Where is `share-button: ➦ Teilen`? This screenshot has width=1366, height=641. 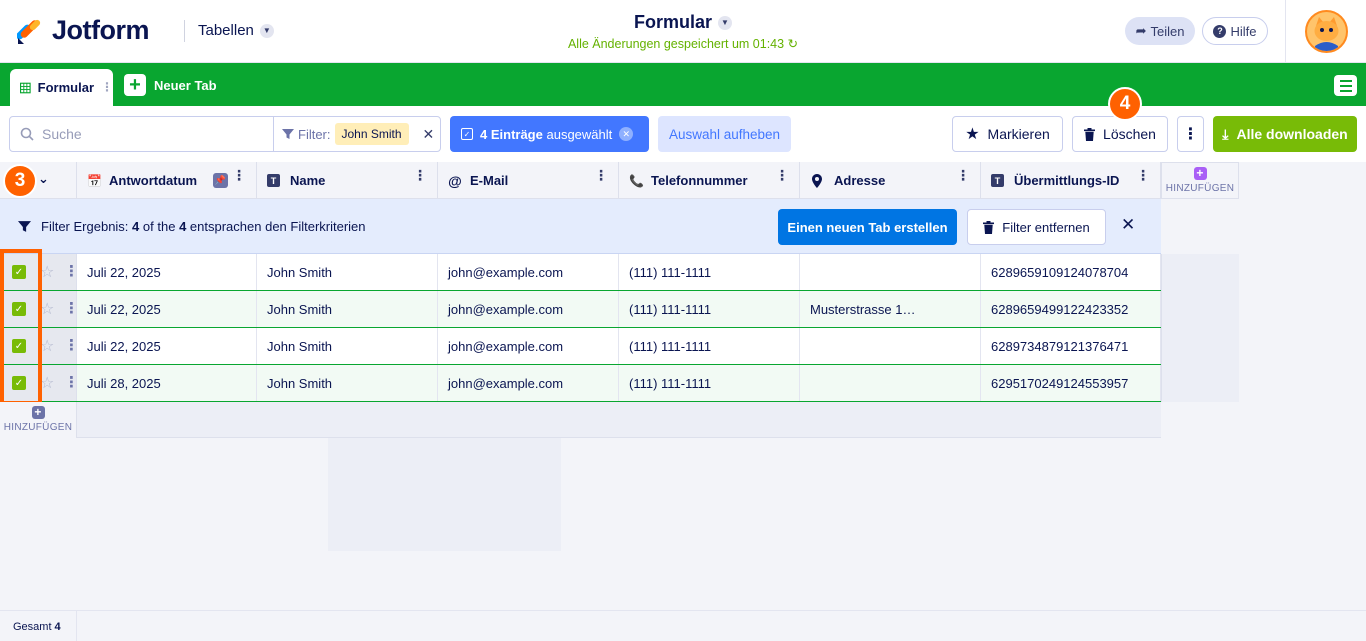 share-button: ➦ Teilen is located at coordinates (1160, 31).